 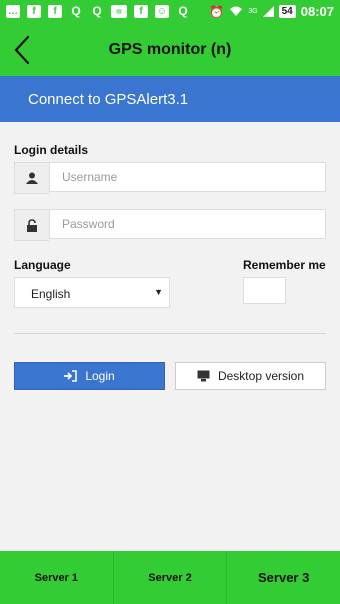 What do you see at coordinates (217, 11) in the screenshot?
I see `alarm-icon: ⏰` at bounding box center [217, 11].